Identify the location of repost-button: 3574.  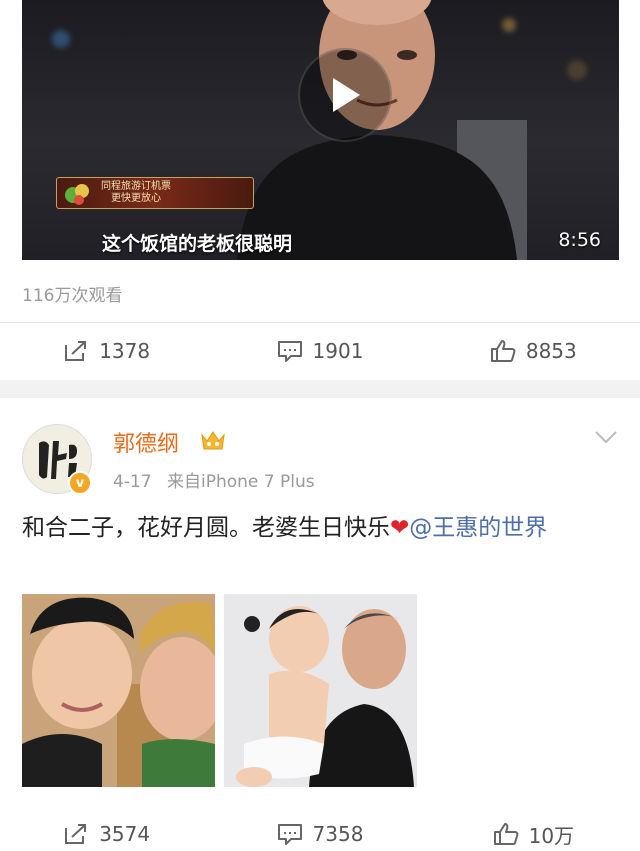
(106, 828).